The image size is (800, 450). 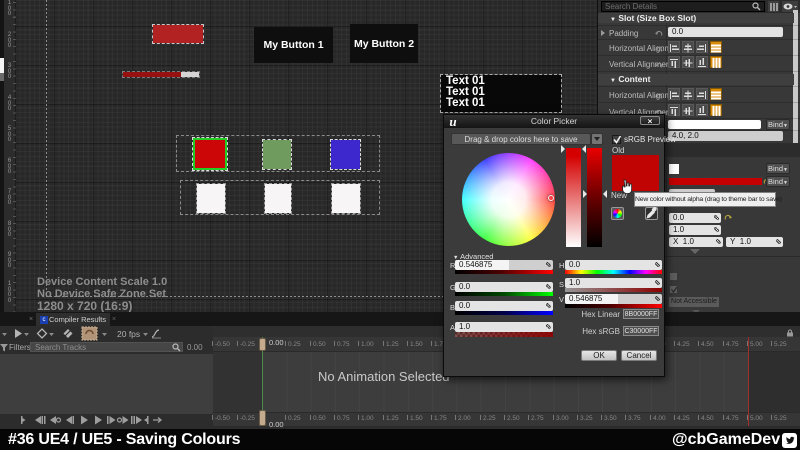 I want to click on svg-text: 20 fps, so click(x=128, y=334).